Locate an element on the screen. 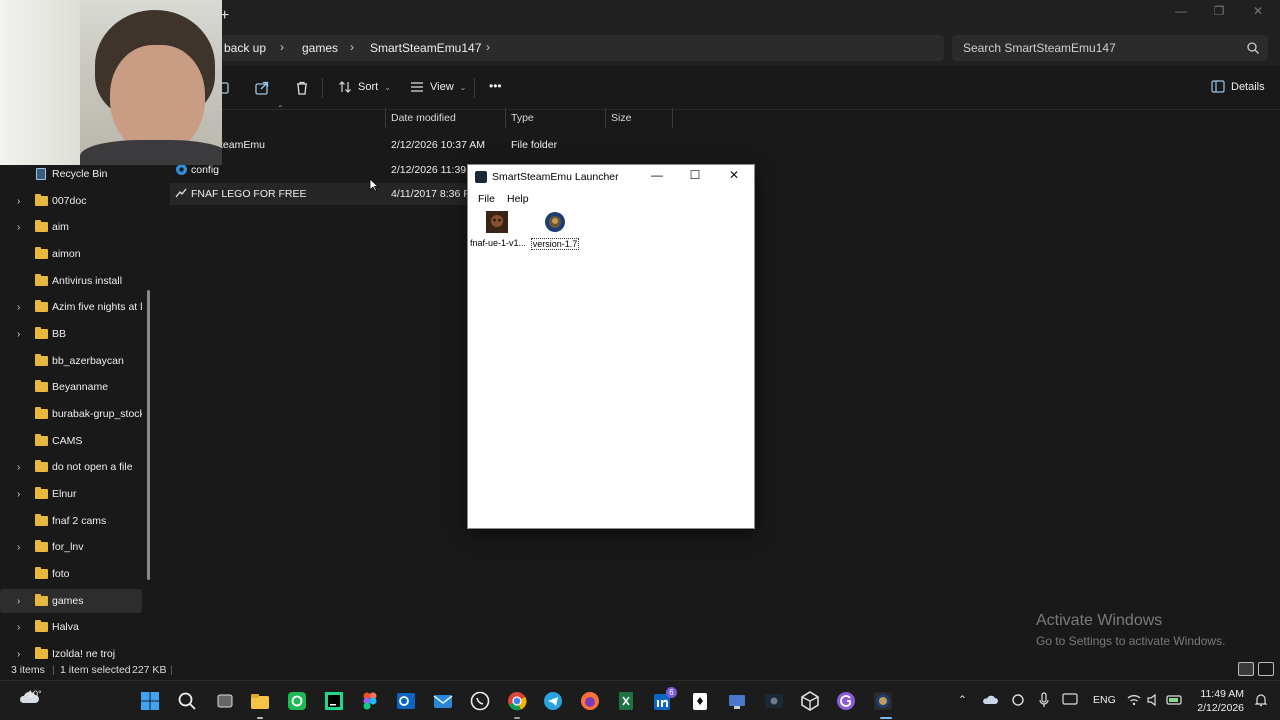 Image resolution: width=1280 pixels, height=720 pixels. task-view-icon is located at coordinates (225, 701).